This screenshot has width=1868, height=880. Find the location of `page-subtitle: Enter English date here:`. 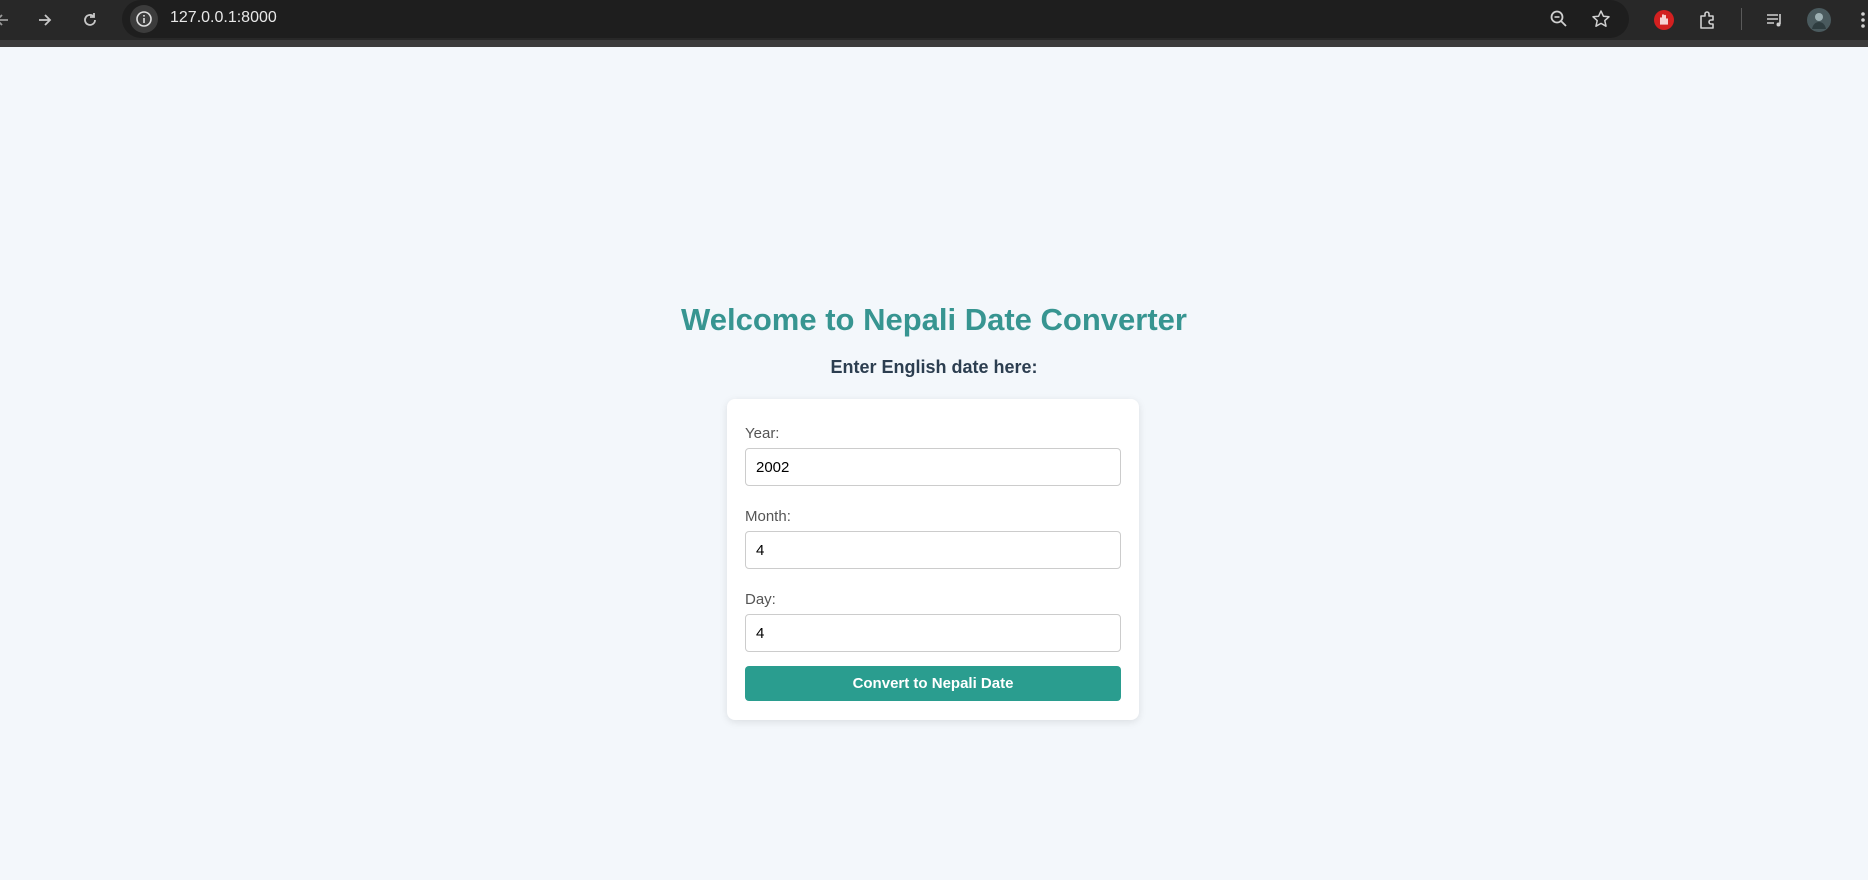

page-subtitle: Enter English date here: is located at coordinates (934, 367).